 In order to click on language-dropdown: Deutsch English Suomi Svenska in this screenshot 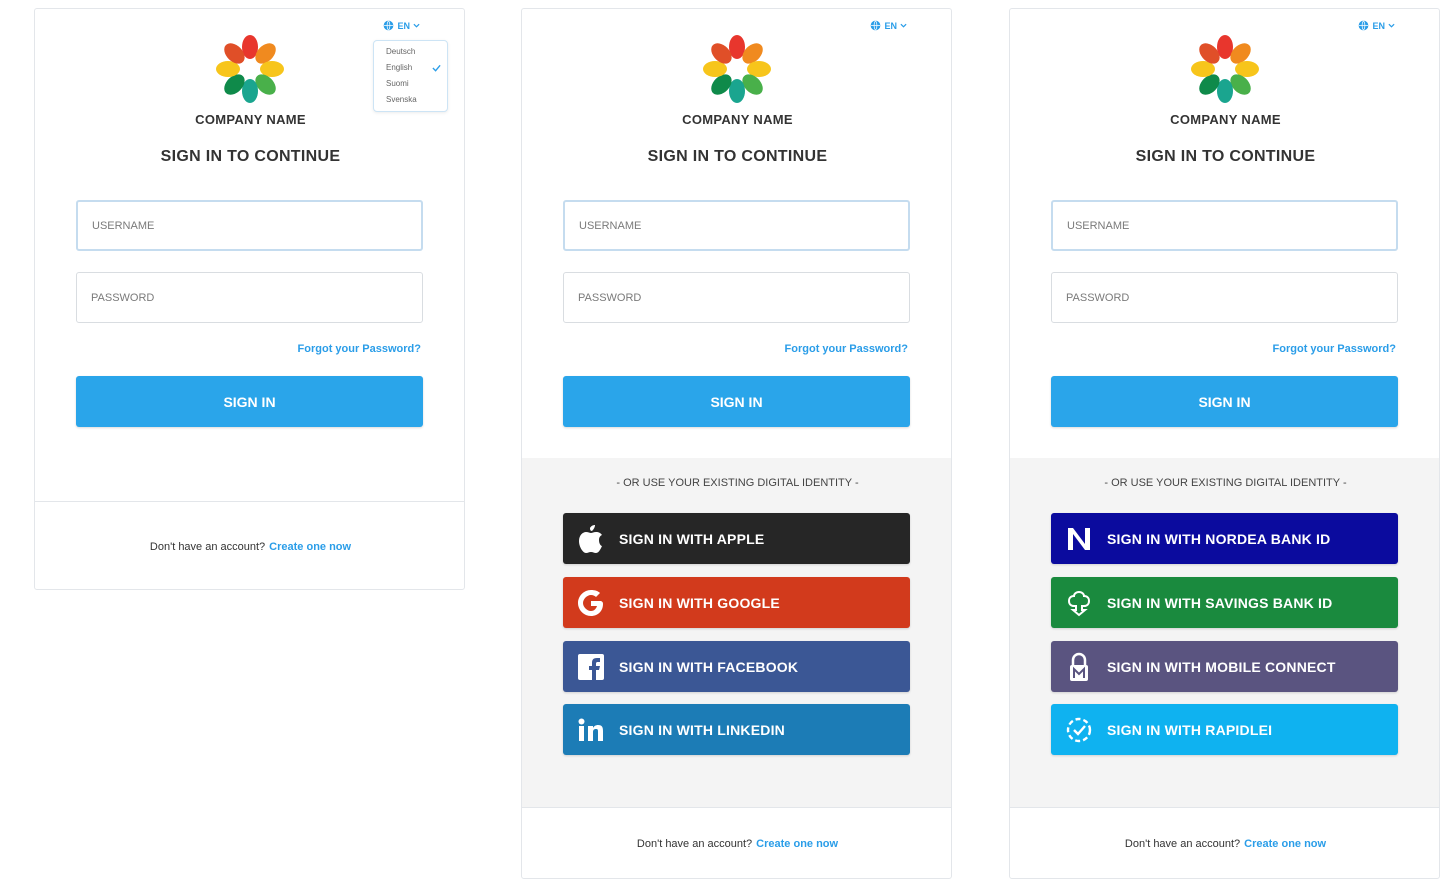, I will do `click(410, 76)`.